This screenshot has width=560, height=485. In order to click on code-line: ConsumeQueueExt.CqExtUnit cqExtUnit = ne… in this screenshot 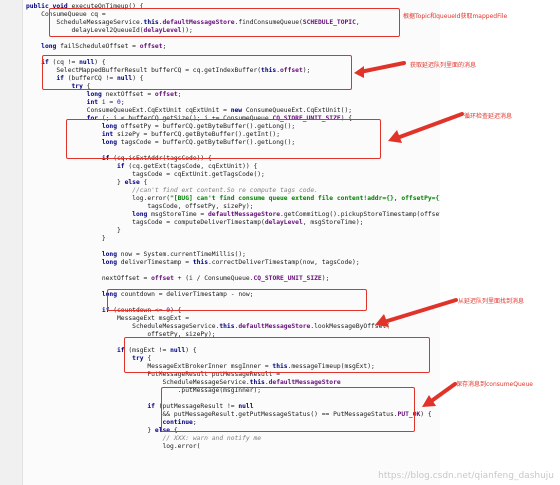, I will do `click(189, 110)`.